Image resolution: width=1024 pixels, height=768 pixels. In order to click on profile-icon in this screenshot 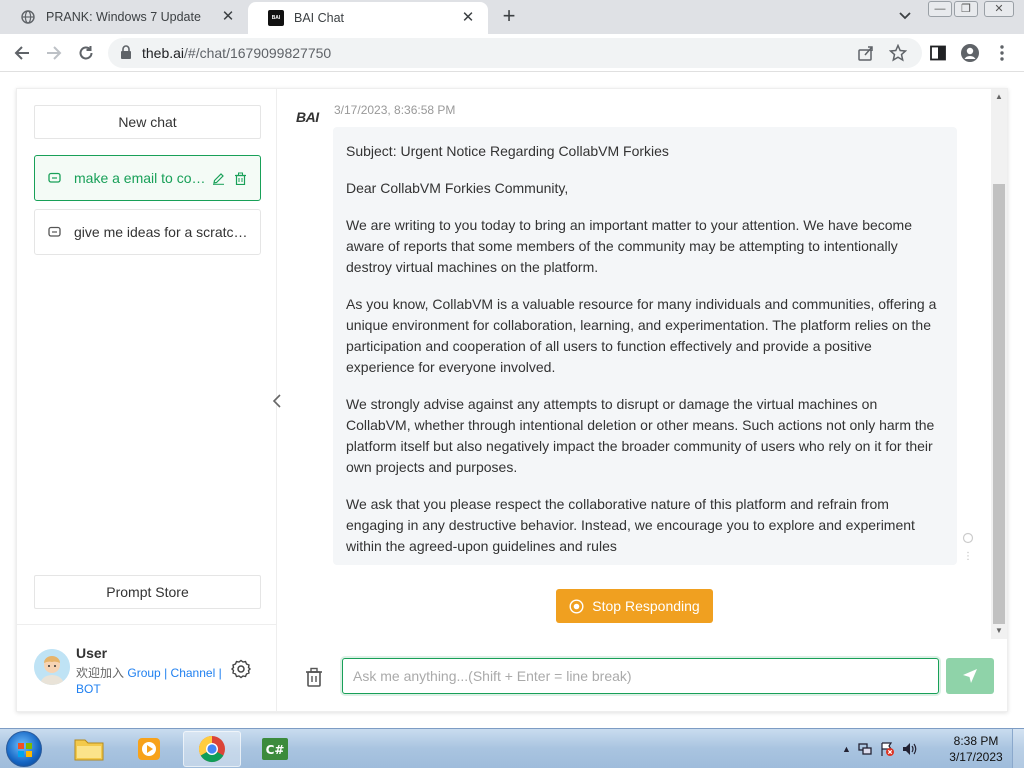, I will do `click(970, 53)`.